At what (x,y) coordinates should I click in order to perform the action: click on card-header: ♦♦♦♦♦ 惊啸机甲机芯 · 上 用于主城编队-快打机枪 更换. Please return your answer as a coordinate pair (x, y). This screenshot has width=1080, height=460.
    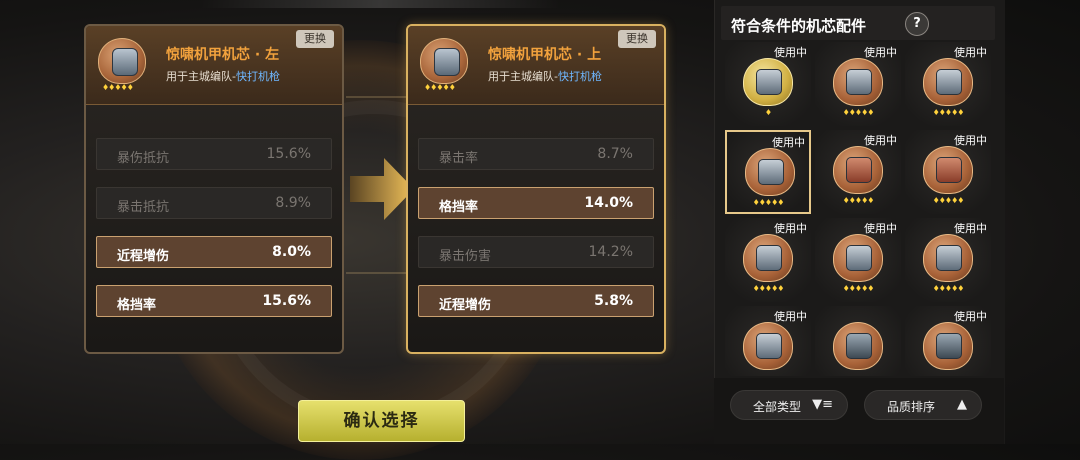
    Looking at the image, I should click on (536, 65).